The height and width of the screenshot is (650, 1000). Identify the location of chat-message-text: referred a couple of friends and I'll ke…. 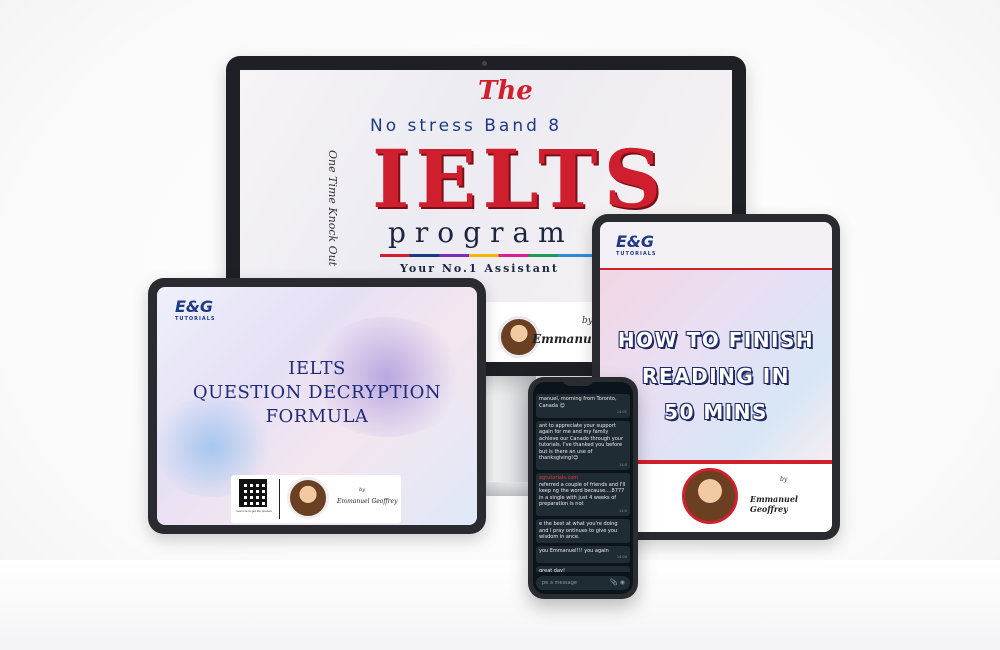
(582, 494).